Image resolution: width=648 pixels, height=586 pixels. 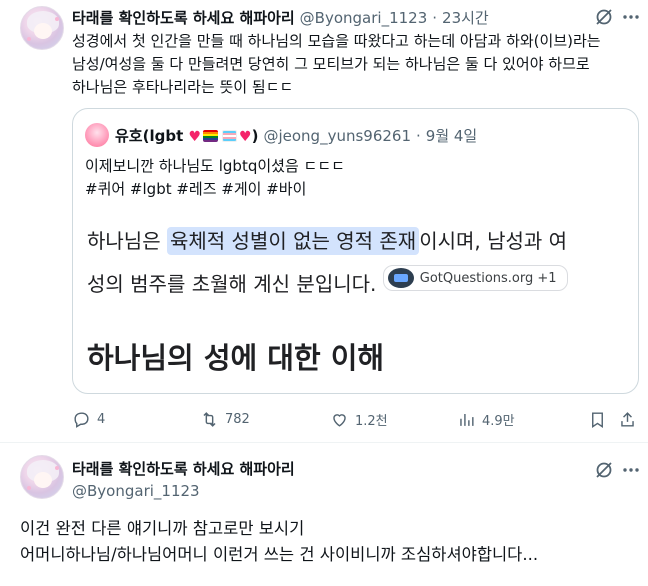 What do you see at coordinates (337, 136) in the screenshot?
I see `quote-handle: @jeong_yuns96261` at bounding box center [337, 136].